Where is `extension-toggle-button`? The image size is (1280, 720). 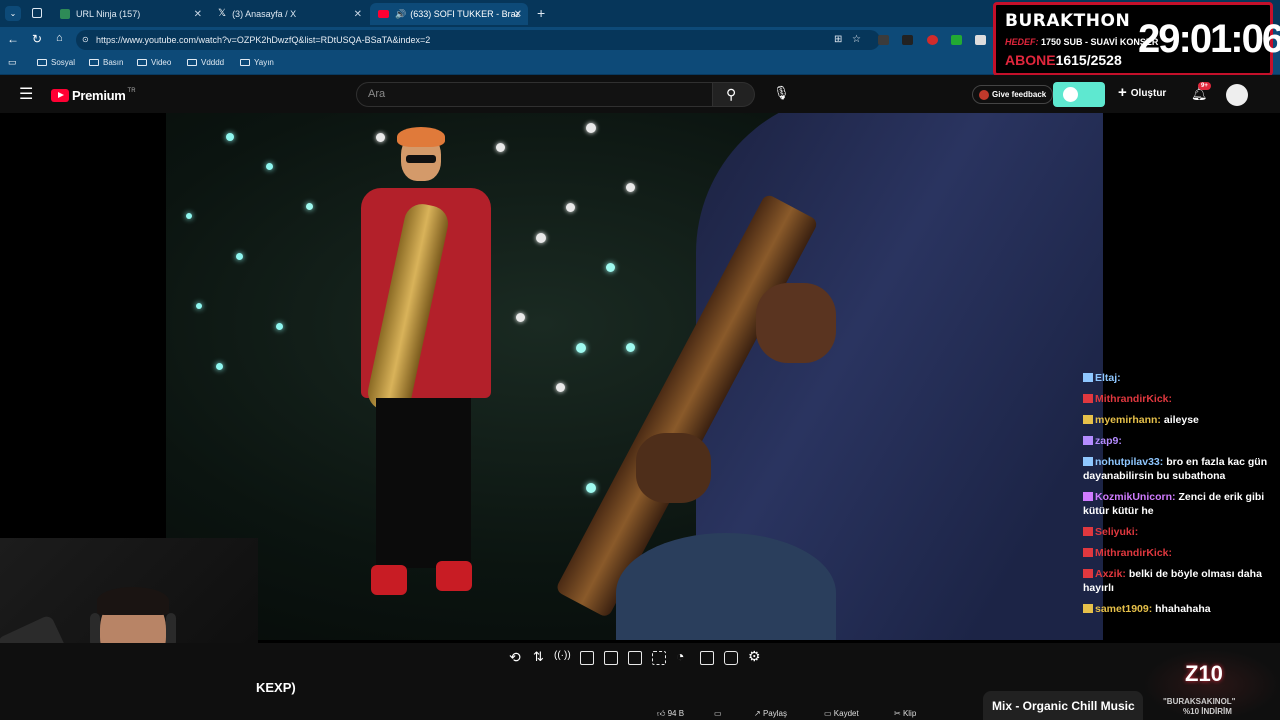
extension-toggle-button is located at coordinates (1079, 94).